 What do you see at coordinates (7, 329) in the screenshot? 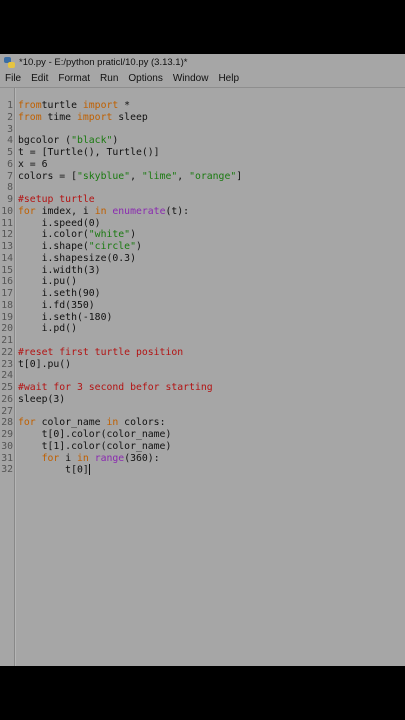
I see `line-number: 20` at bounding box center [7, 329].